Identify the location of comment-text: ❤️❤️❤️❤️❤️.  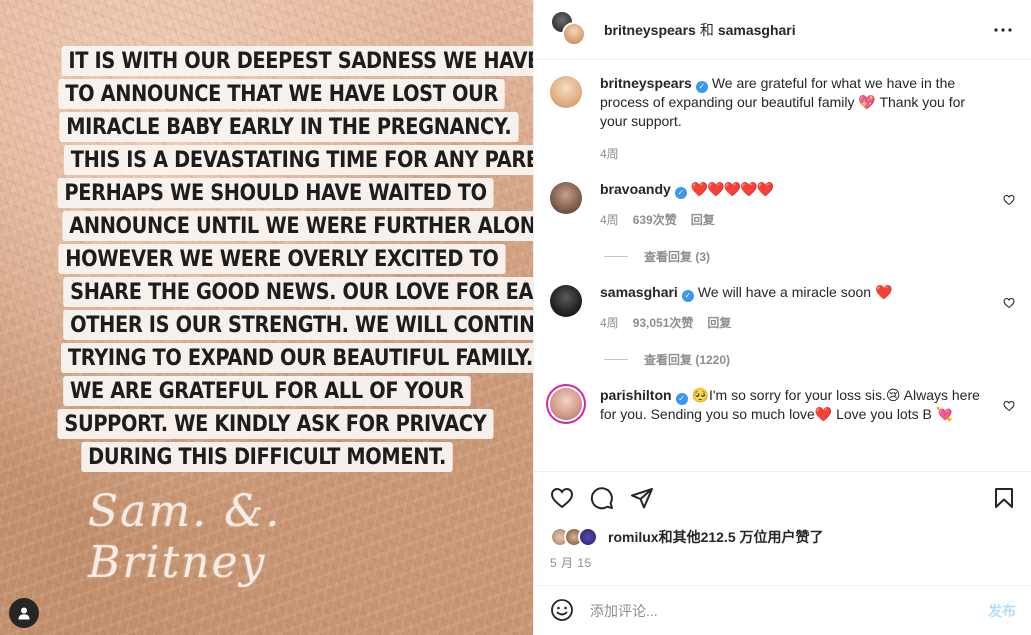
(732, 189).